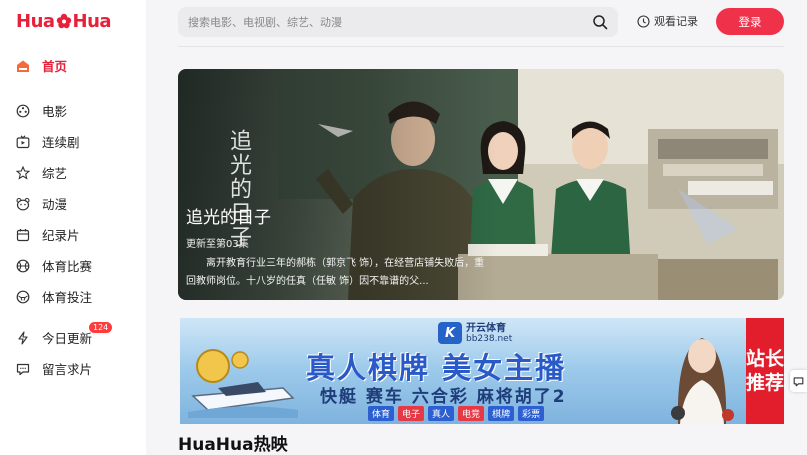 This screenshot has height=455, width=807. Describe the element at coordinates (73, 110) in the screenshot. I see `sidebar-item-movies: 电影` at that location.